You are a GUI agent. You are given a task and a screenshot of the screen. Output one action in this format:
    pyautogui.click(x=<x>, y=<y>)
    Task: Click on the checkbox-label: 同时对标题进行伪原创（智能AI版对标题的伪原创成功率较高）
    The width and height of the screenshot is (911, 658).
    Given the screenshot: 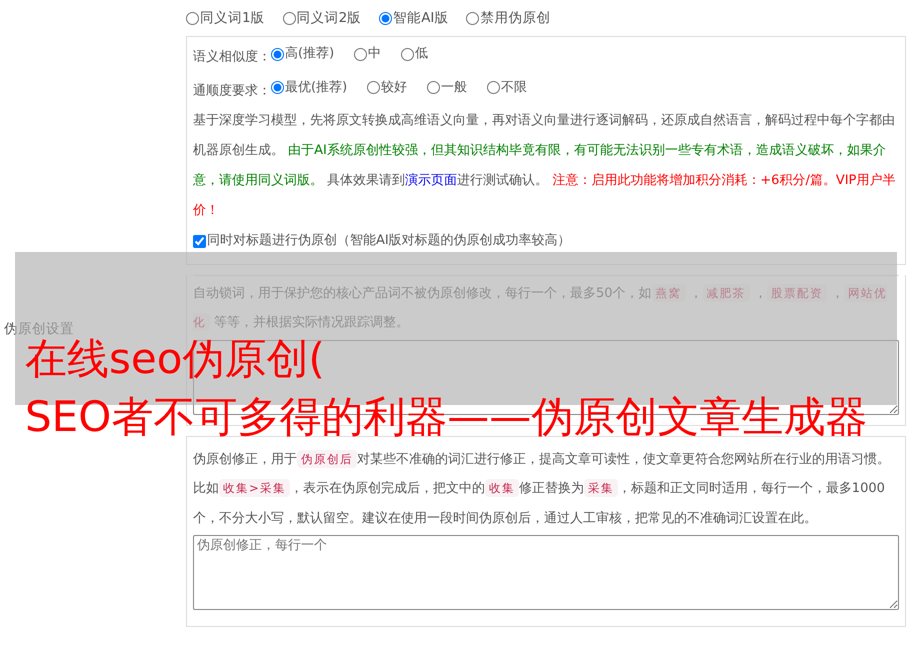 What is the action you would take?
    pyautogui.click(x=389, y=241)
    